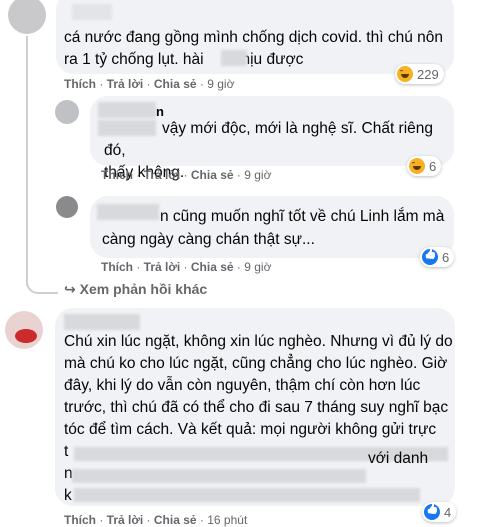  Describe the element at coordinates (428, 74) in the screenshot. I see `reaction-count: 229` at that location.